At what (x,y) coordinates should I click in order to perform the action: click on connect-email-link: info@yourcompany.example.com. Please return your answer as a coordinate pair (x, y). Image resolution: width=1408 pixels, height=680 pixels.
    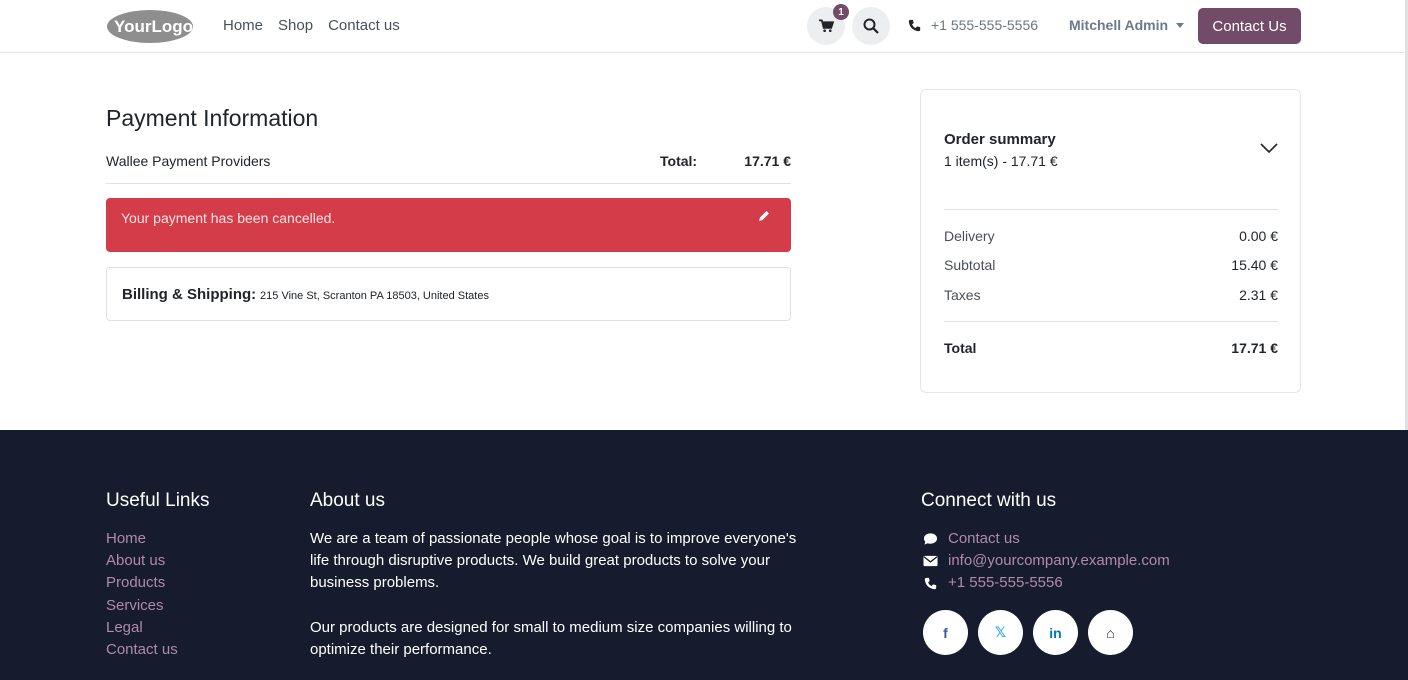
    Looking at the image, I should click on (1059, 561).